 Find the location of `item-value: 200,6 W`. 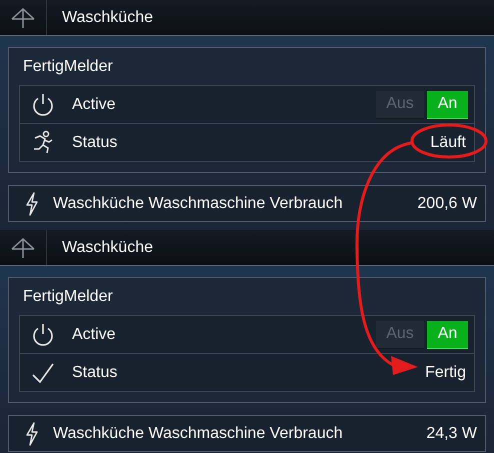

item-value: 200,6 W is located at coordinates (447, 203).